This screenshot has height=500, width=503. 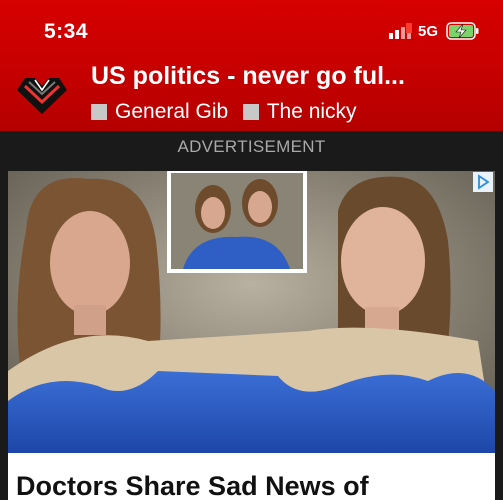 What do you see at coordinates (462, 31) in the screenshot?
I see `battery-charging-icon` at bounding box center [462, 31].